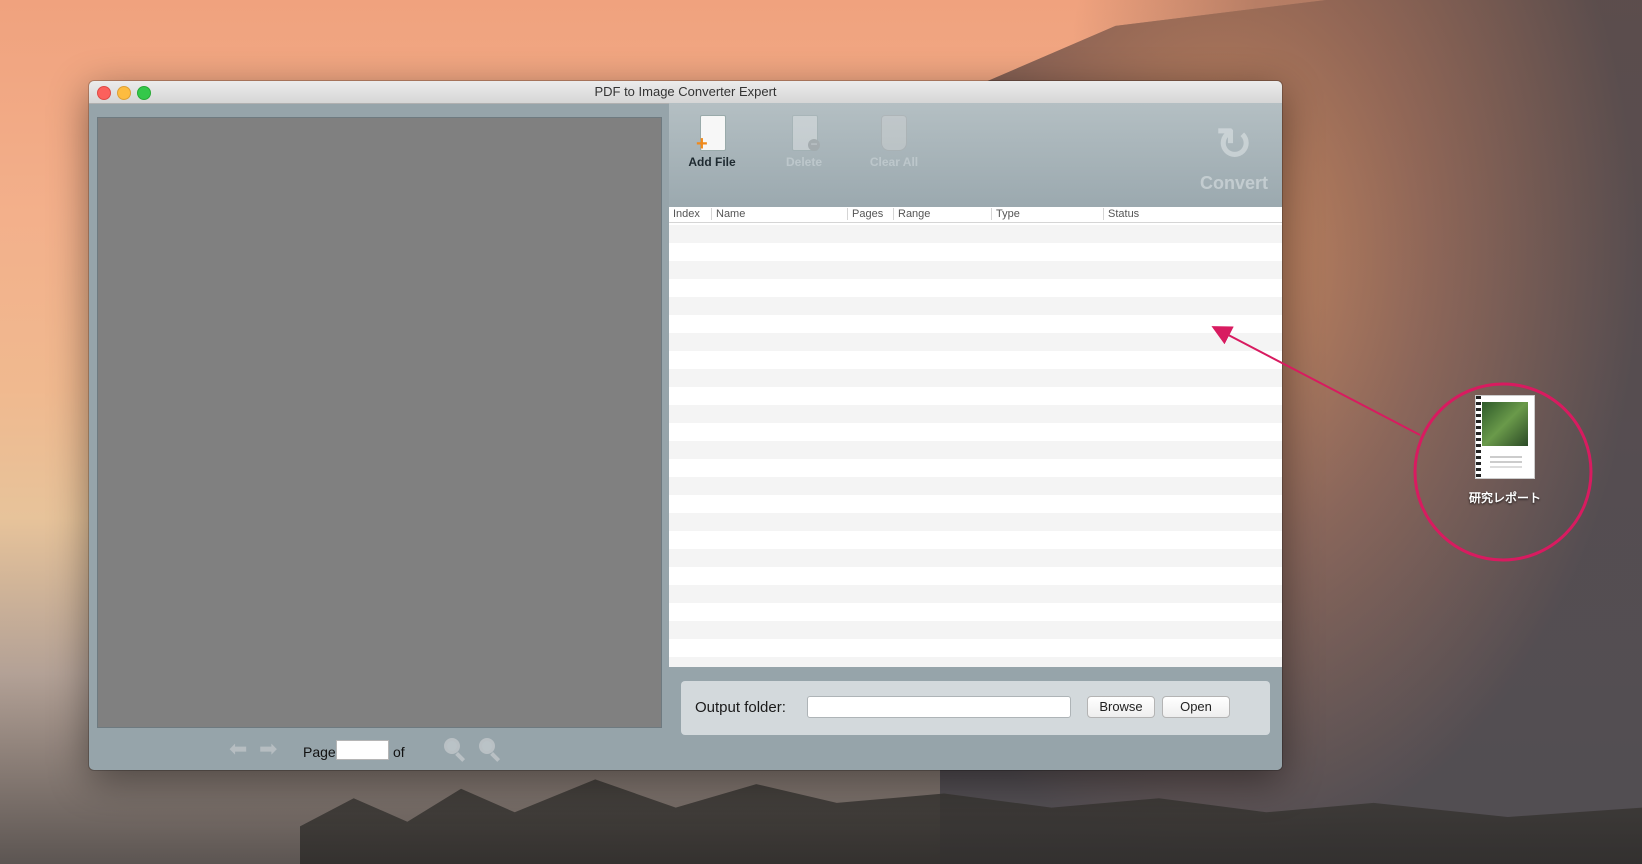 Image resolution: width=1642 pixels, height=864 pixels. I want to click on pdf-file-icon, so click(1505, 437).